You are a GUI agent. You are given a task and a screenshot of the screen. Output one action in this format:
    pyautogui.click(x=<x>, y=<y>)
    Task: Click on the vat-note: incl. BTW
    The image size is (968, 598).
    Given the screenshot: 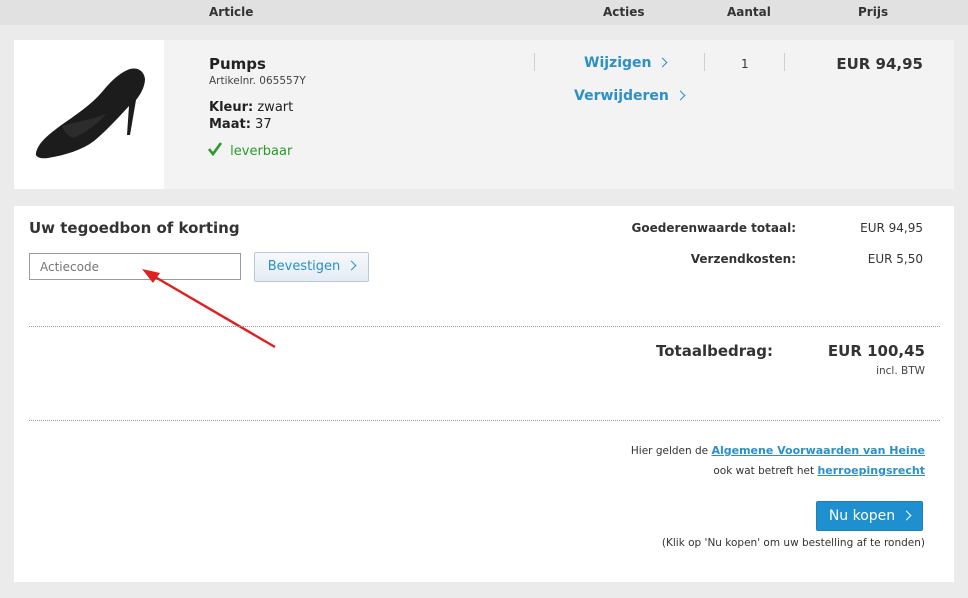 What is the action you would take?
    pyautogui.click(x=900, y=371)
    